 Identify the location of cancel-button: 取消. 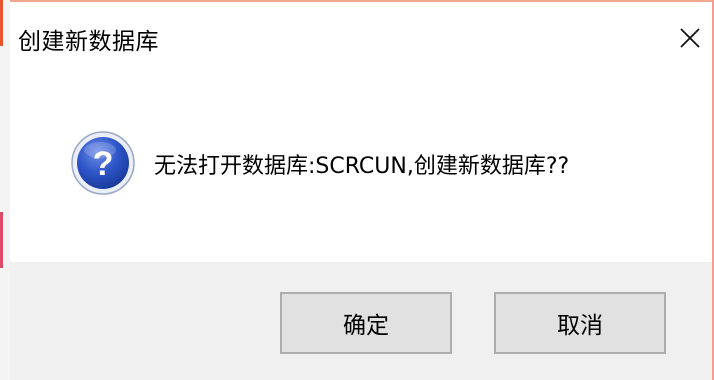
(580, 323).